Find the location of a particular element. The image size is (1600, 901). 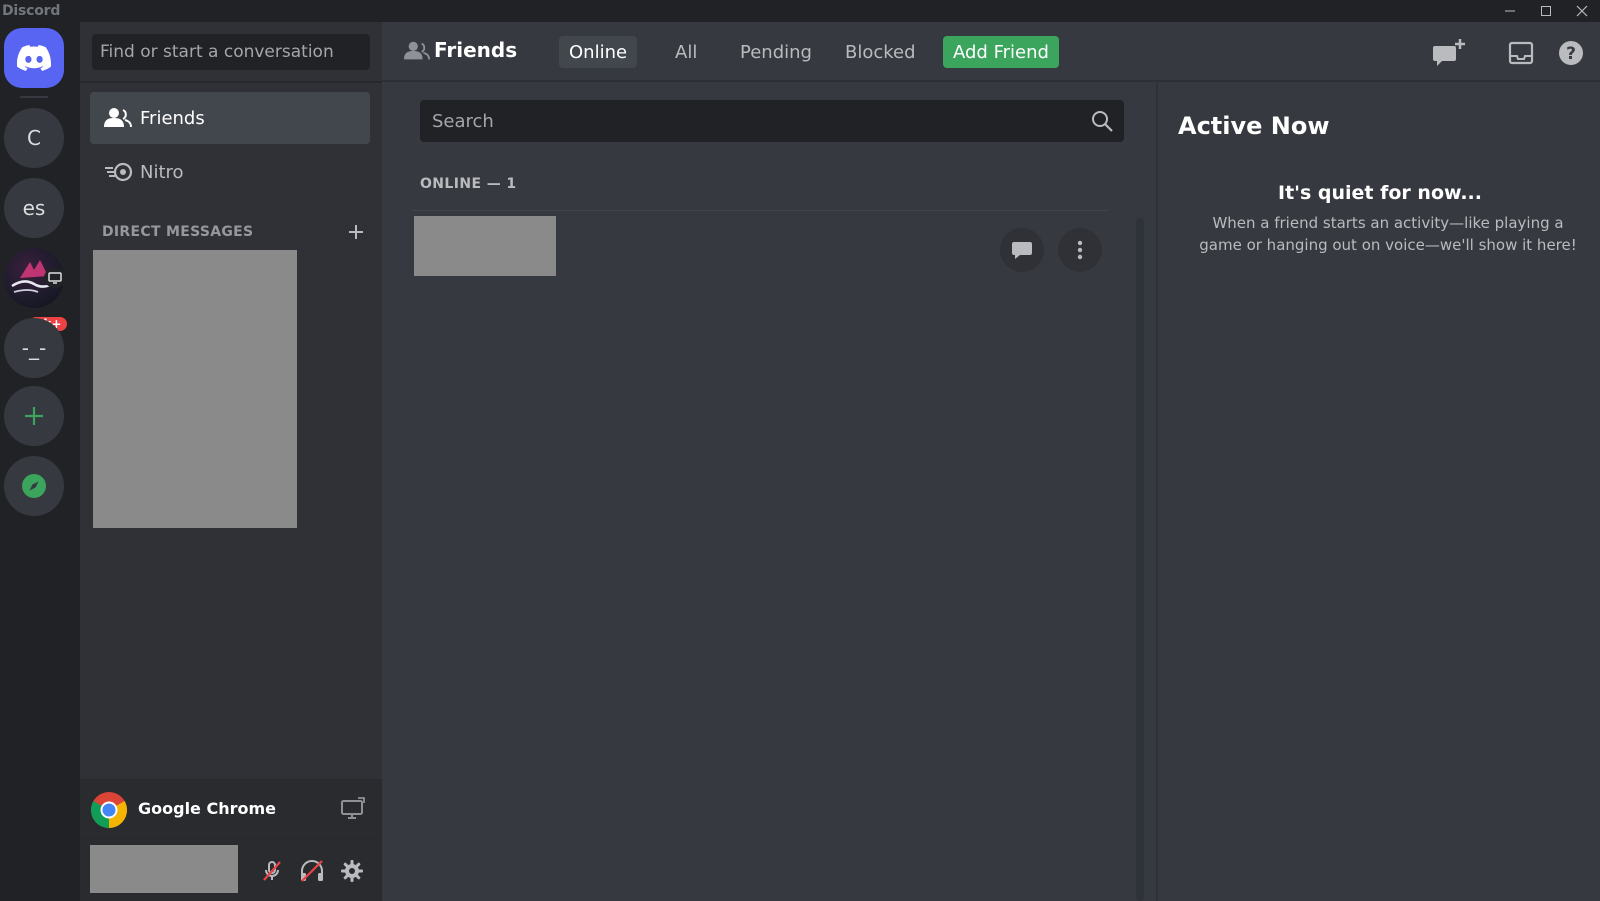

compass-icon is located at coordinates (34, 486).